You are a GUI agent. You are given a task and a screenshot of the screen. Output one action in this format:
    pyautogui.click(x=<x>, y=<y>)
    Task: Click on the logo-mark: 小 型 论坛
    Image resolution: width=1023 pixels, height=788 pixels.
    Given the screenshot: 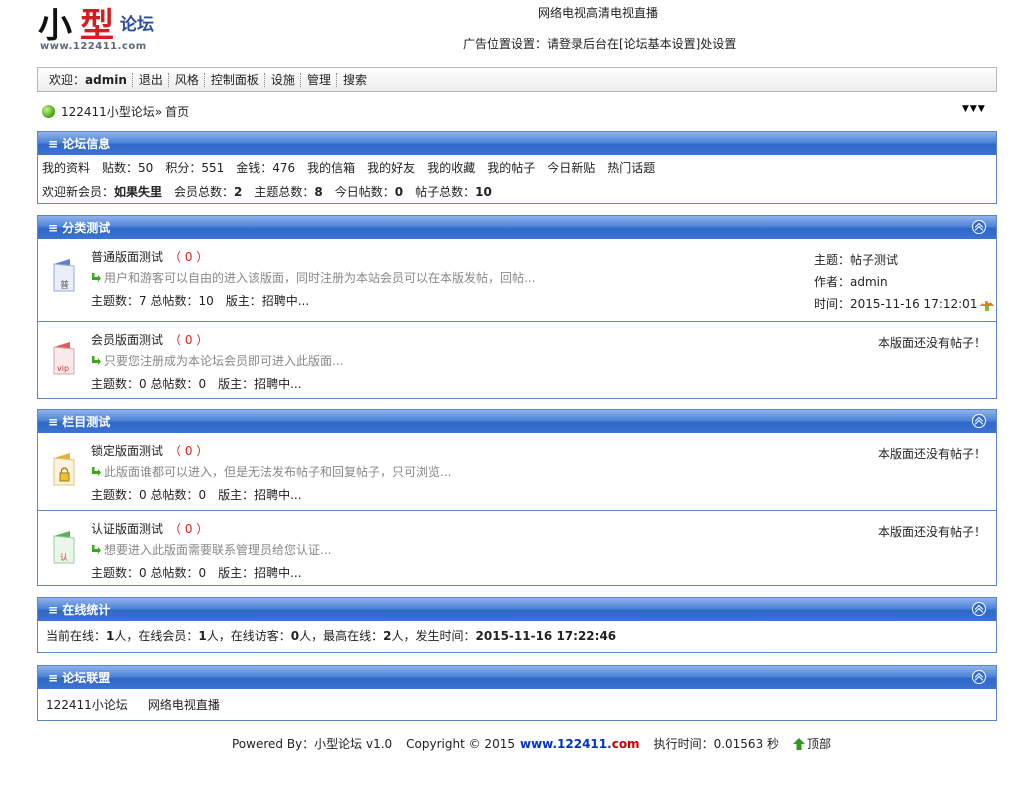 What is the action you would take?
    pyautogui.click(x=96, y=26)
    